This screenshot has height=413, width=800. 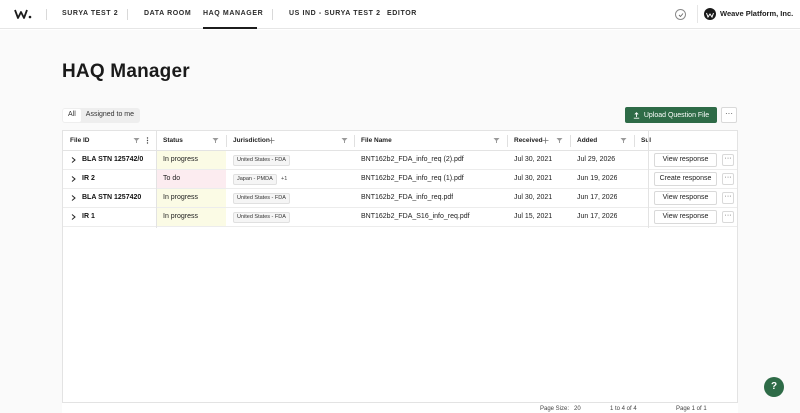 What do you see at coordinates (757, 13) in the screenshot?
I see `org-name: Weave Platform, Inc.` at bounding box center [757, 13].